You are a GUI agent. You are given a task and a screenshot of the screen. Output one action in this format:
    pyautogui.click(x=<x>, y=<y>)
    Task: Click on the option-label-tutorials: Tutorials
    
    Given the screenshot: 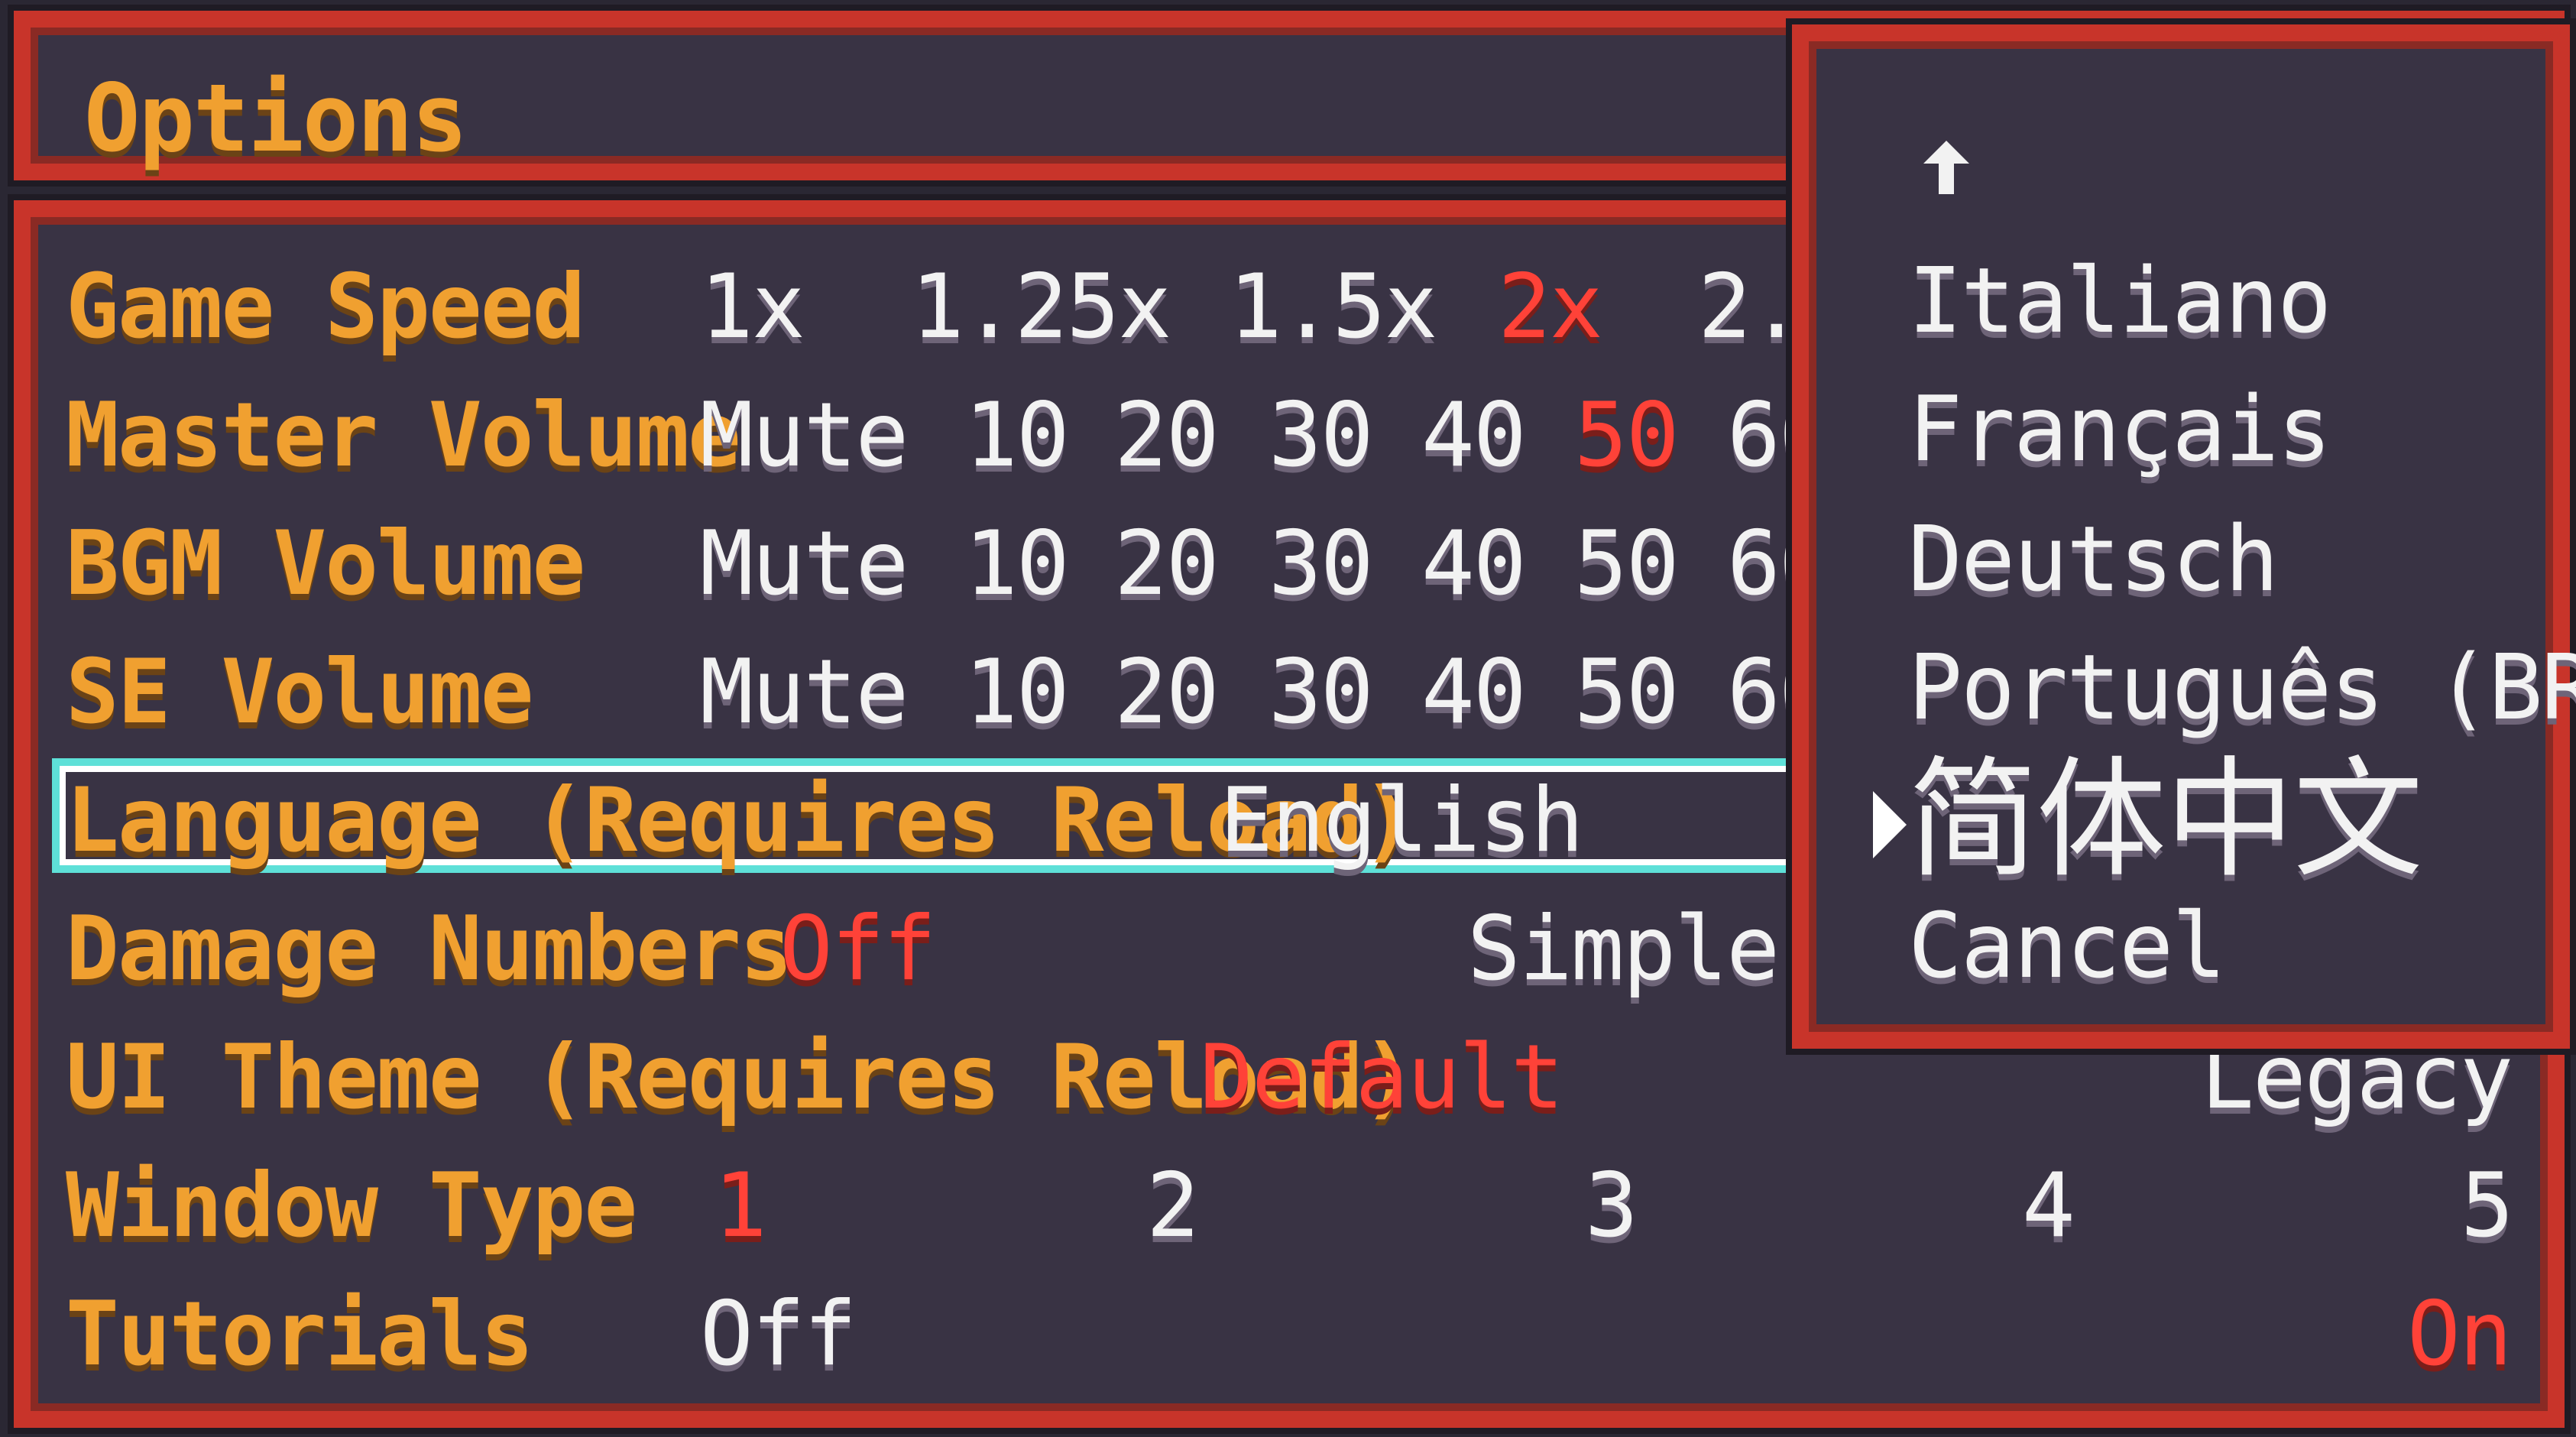 What is the action you would take?
    pyautogui.click(x=300, y=1334)
    